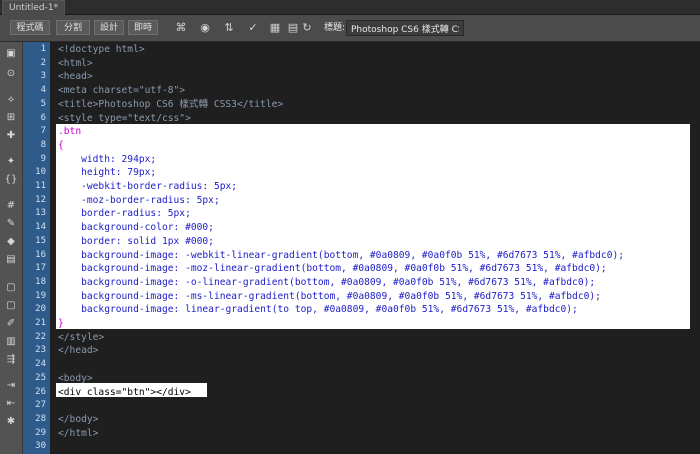 This screenshot has width=700, height=454. I want to click on highlight-invalid-icon: ✎, so click(11, 224).